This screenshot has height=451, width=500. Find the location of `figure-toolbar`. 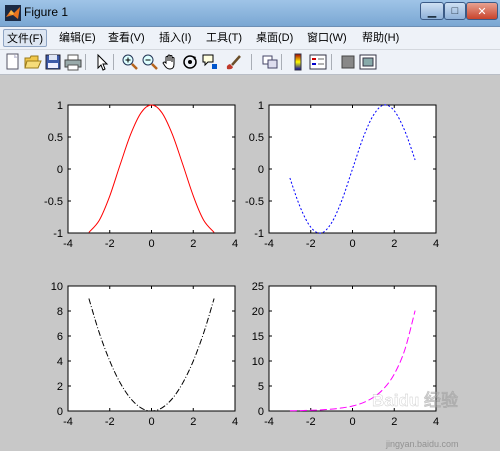

figure-toolbar is located at coordinates (250, 62).